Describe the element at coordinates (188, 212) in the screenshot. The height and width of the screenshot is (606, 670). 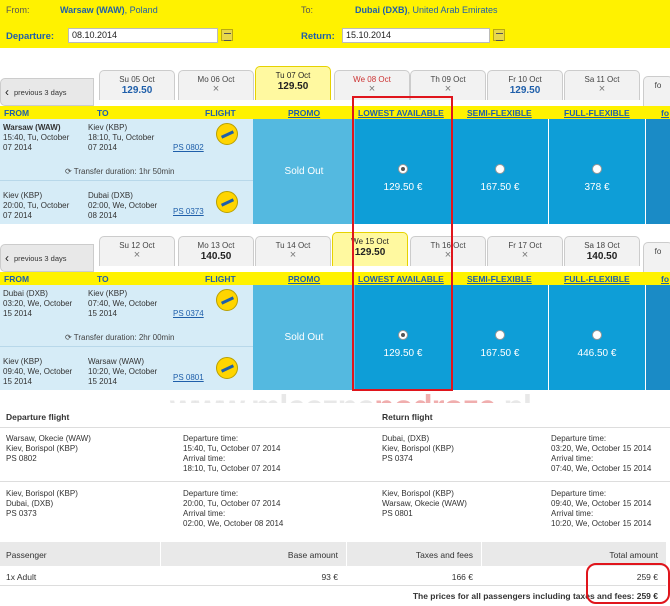
I see `flight-number-link: PS 0373` at that location.